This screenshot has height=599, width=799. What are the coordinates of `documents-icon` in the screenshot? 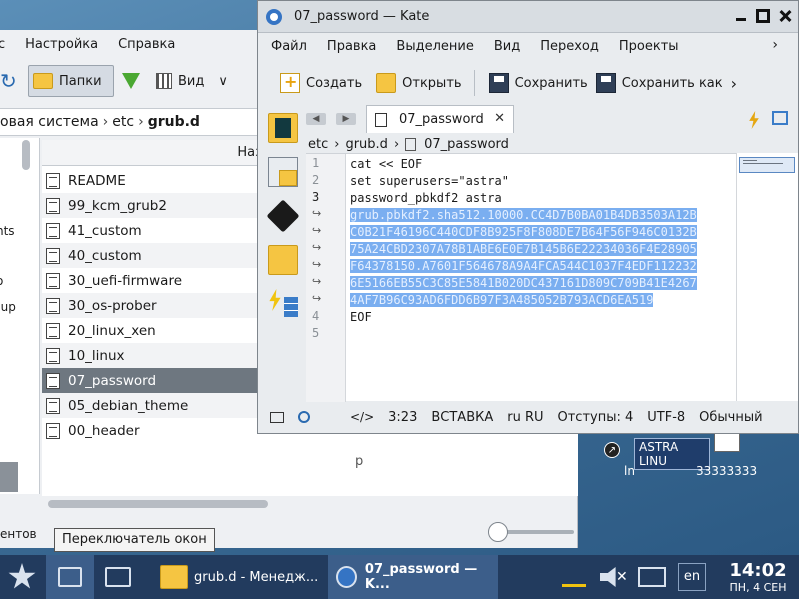 It's located at (283, 128).